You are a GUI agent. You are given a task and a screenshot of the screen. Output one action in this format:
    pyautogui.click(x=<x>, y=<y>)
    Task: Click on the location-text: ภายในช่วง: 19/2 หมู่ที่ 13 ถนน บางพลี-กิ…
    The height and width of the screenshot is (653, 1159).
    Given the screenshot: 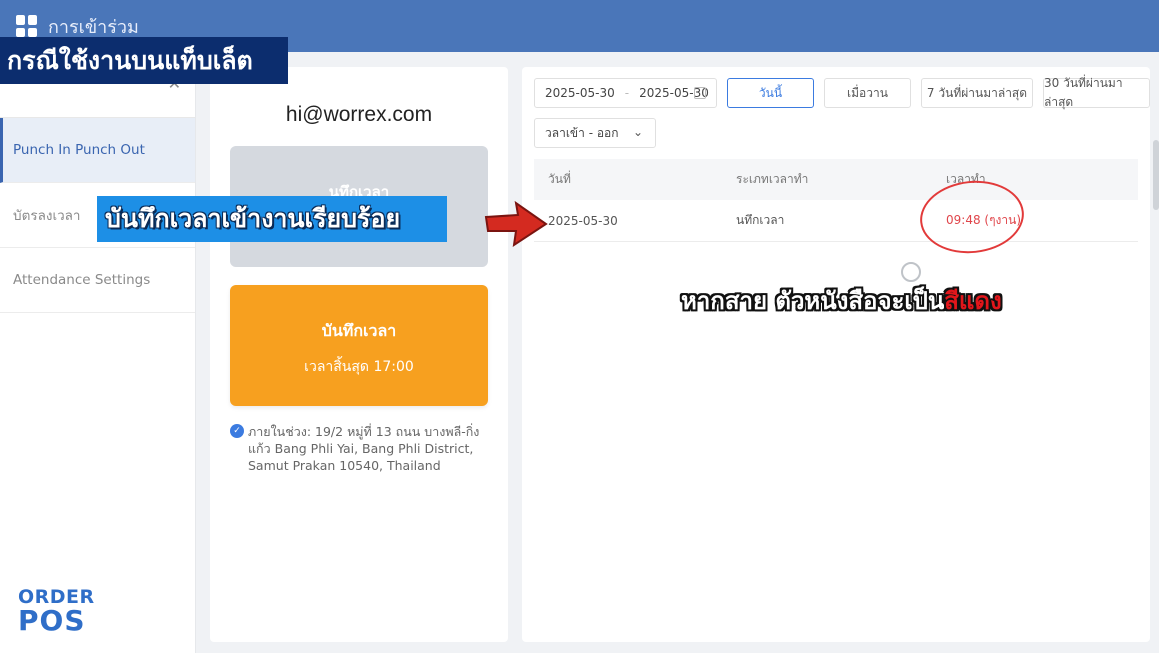 What is the action you would take?
    pyautogui.click(x=364, y=448)
    